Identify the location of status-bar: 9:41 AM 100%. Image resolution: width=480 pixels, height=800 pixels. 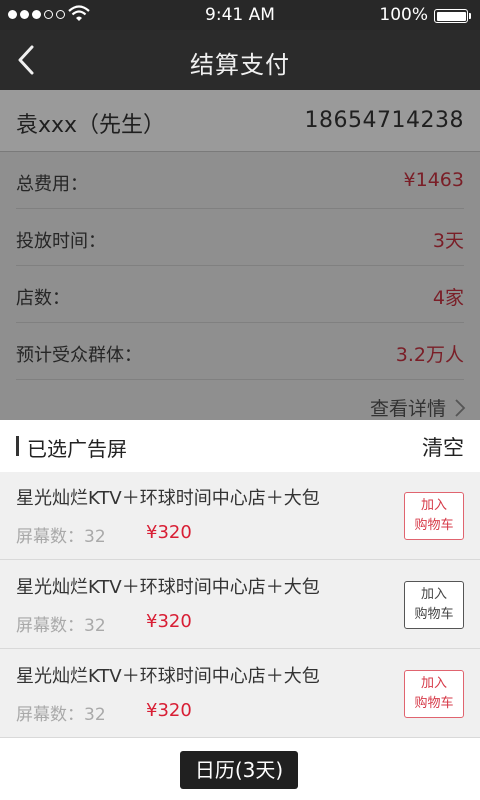
(240, 15).